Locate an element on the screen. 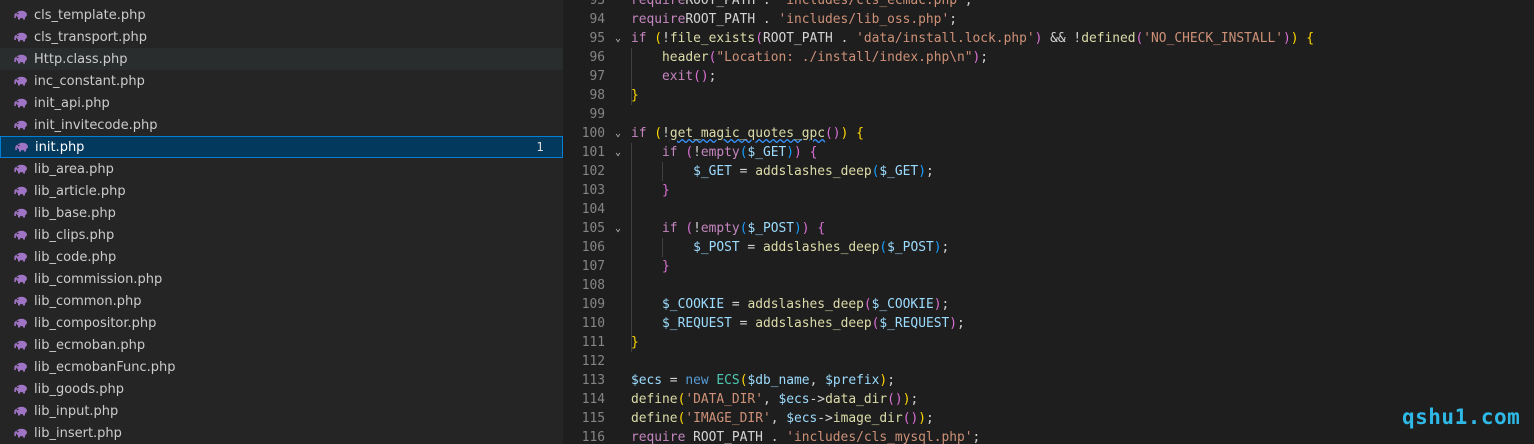 The height and width of the screenshot is (444, 1534). file-name: lib_ecmoban.php is located at coordinates (90, 345).